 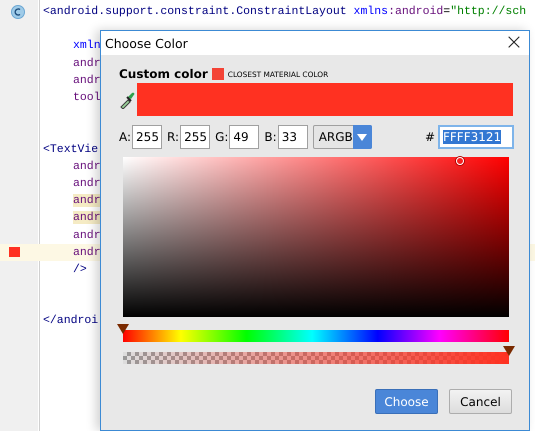 I want to click on choose-button: Choose, so click(x=406, y=401).